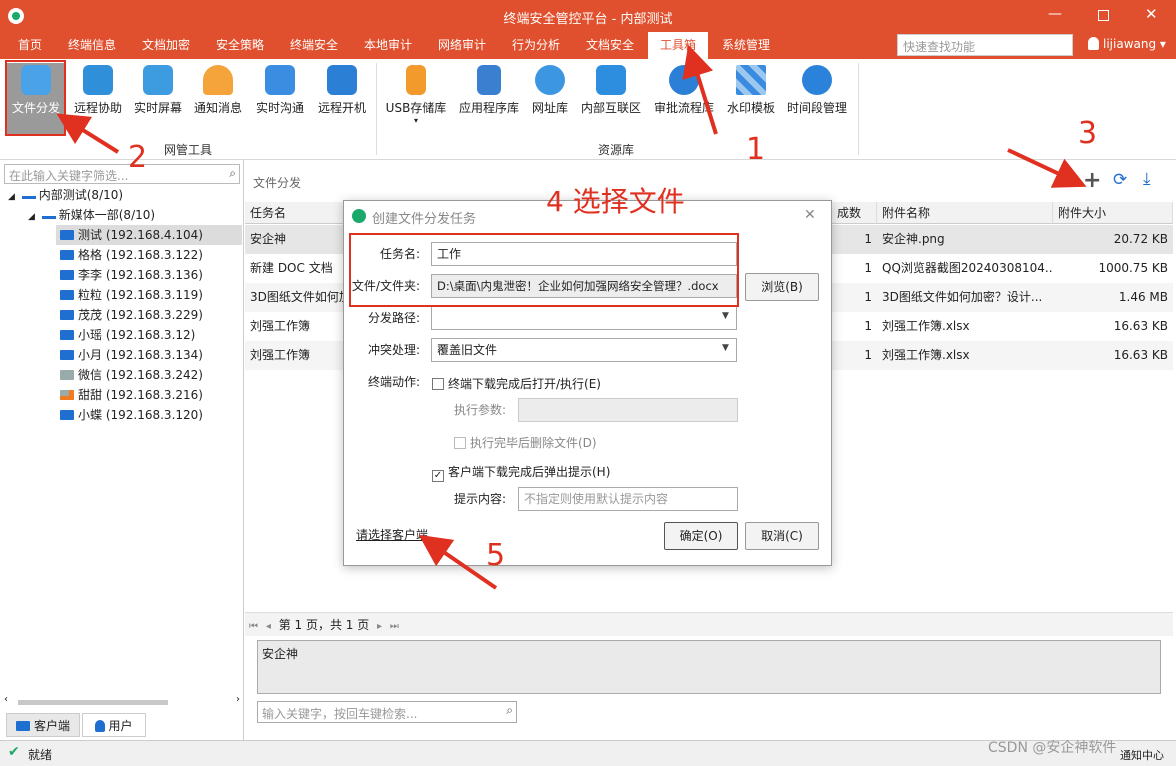  Describe the element at coordinates (536, 45) in the screenshot. I see `menu-behavior: 行为分析` at that location.